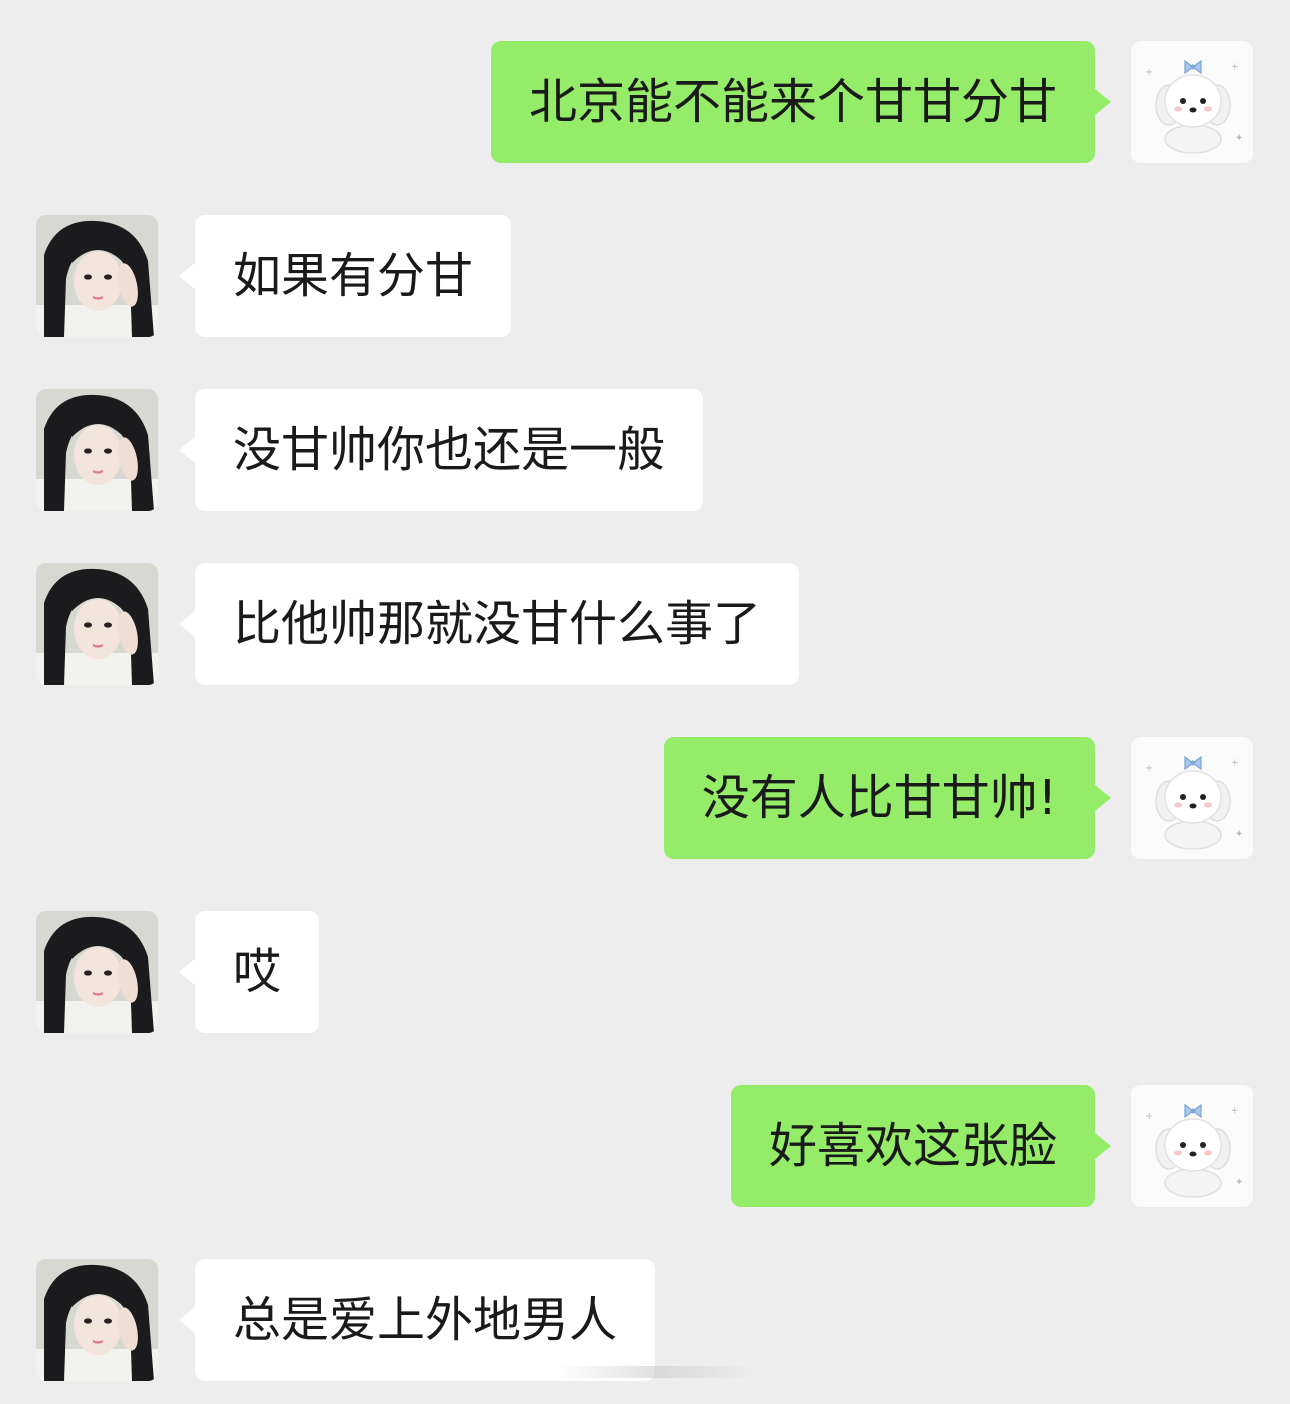 This screenshot has height=1404, width=1290. I want to click on message-bubble-contact: 如果有分甘, so click(345, 276).